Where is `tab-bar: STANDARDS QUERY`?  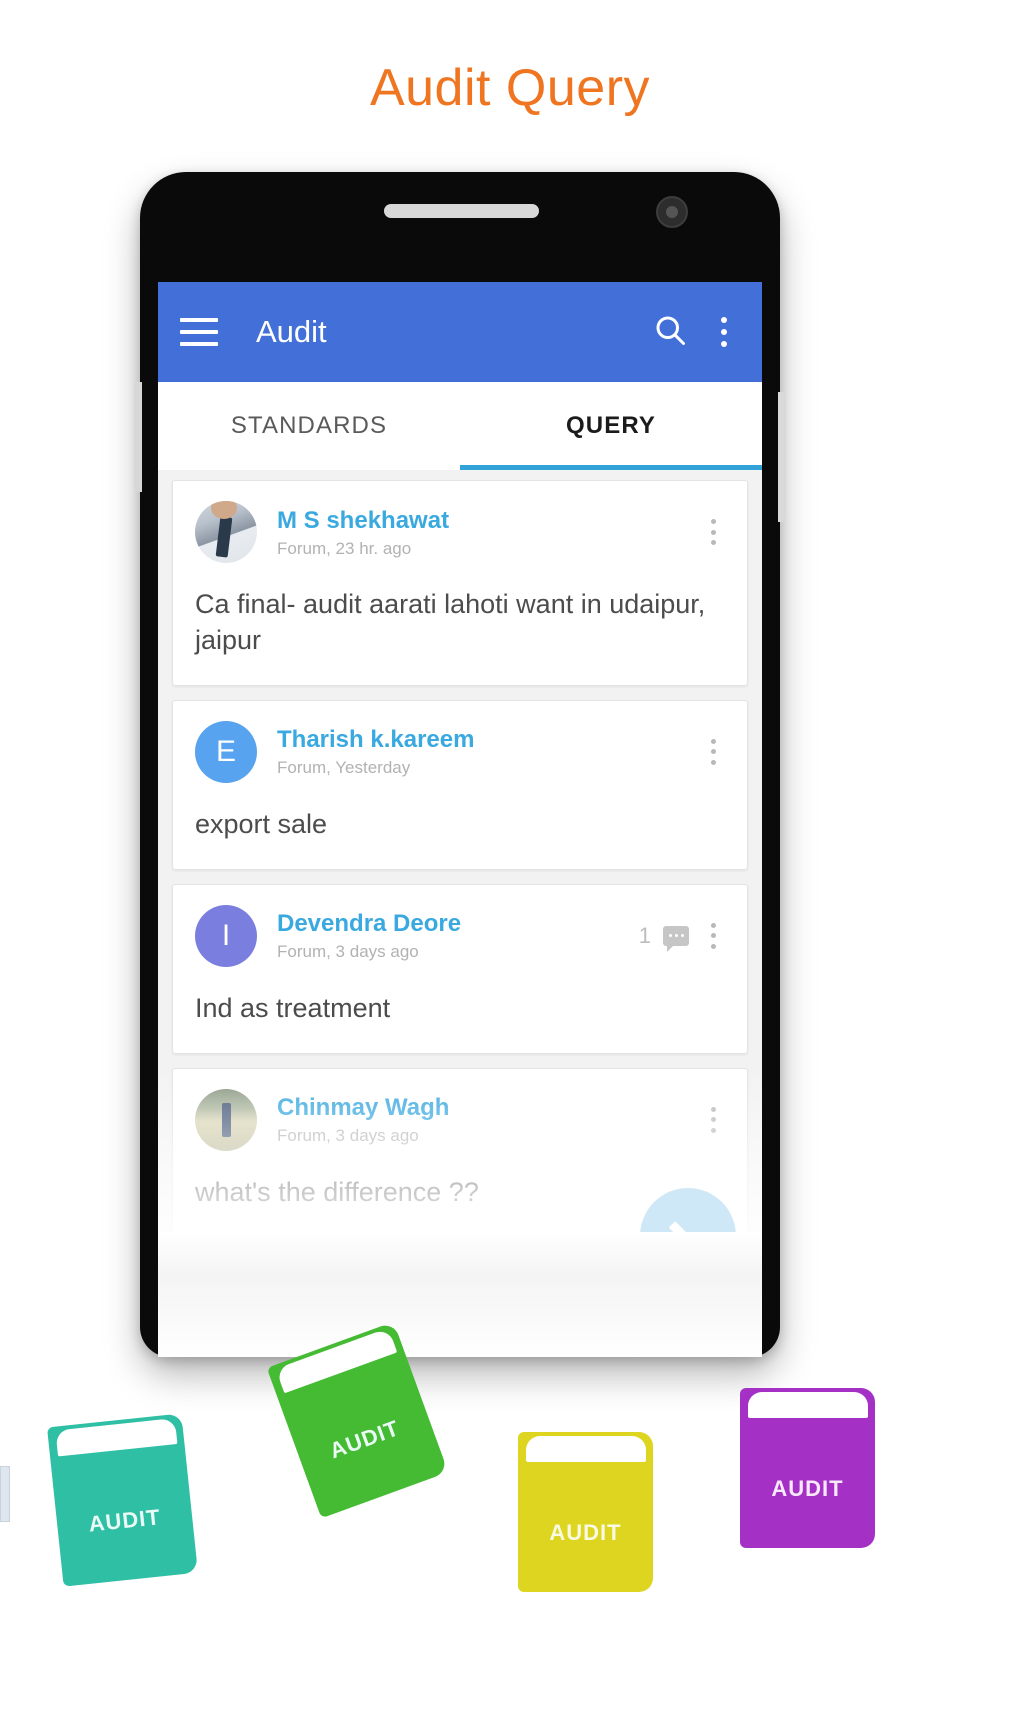 tab-bar: STANDARDS QUERY is located at coordinates (460, 426).